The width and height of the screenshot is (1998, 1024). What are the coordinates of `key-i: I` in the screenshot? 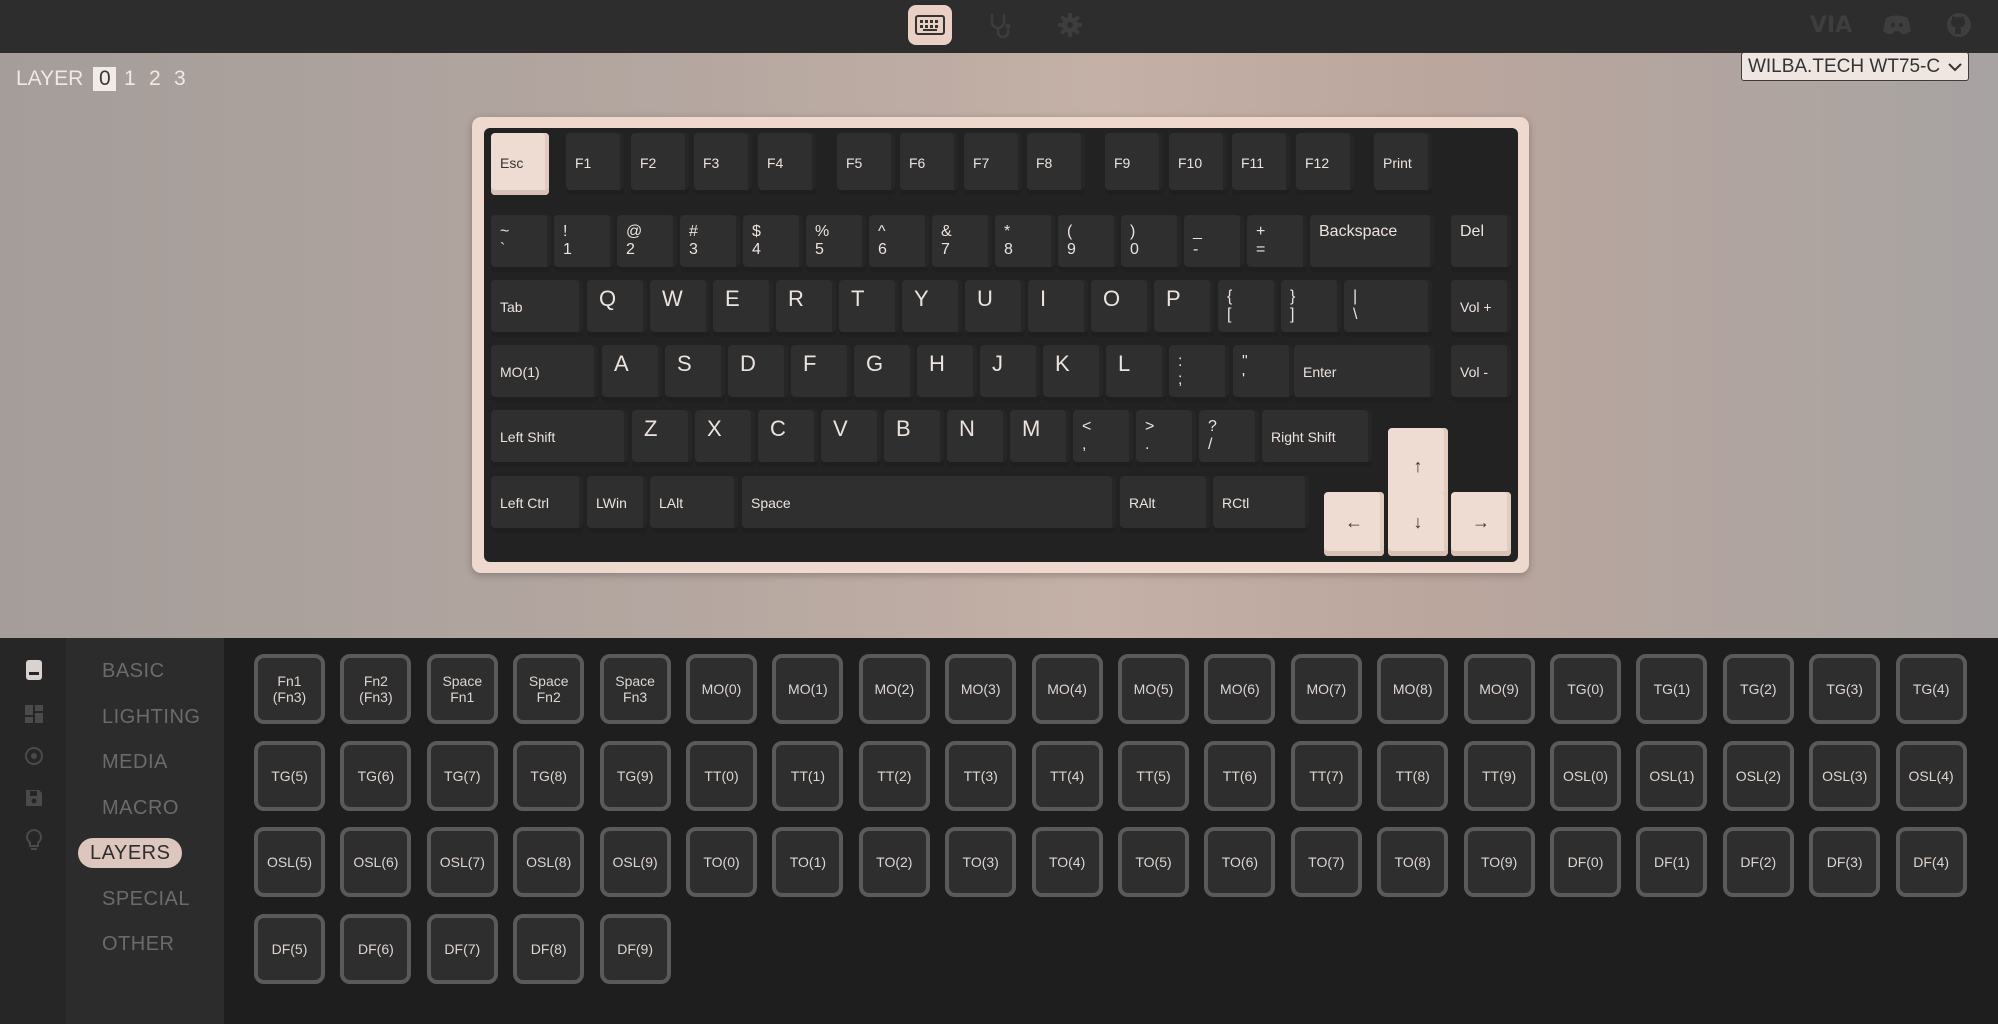 It's located at (1058, 308).